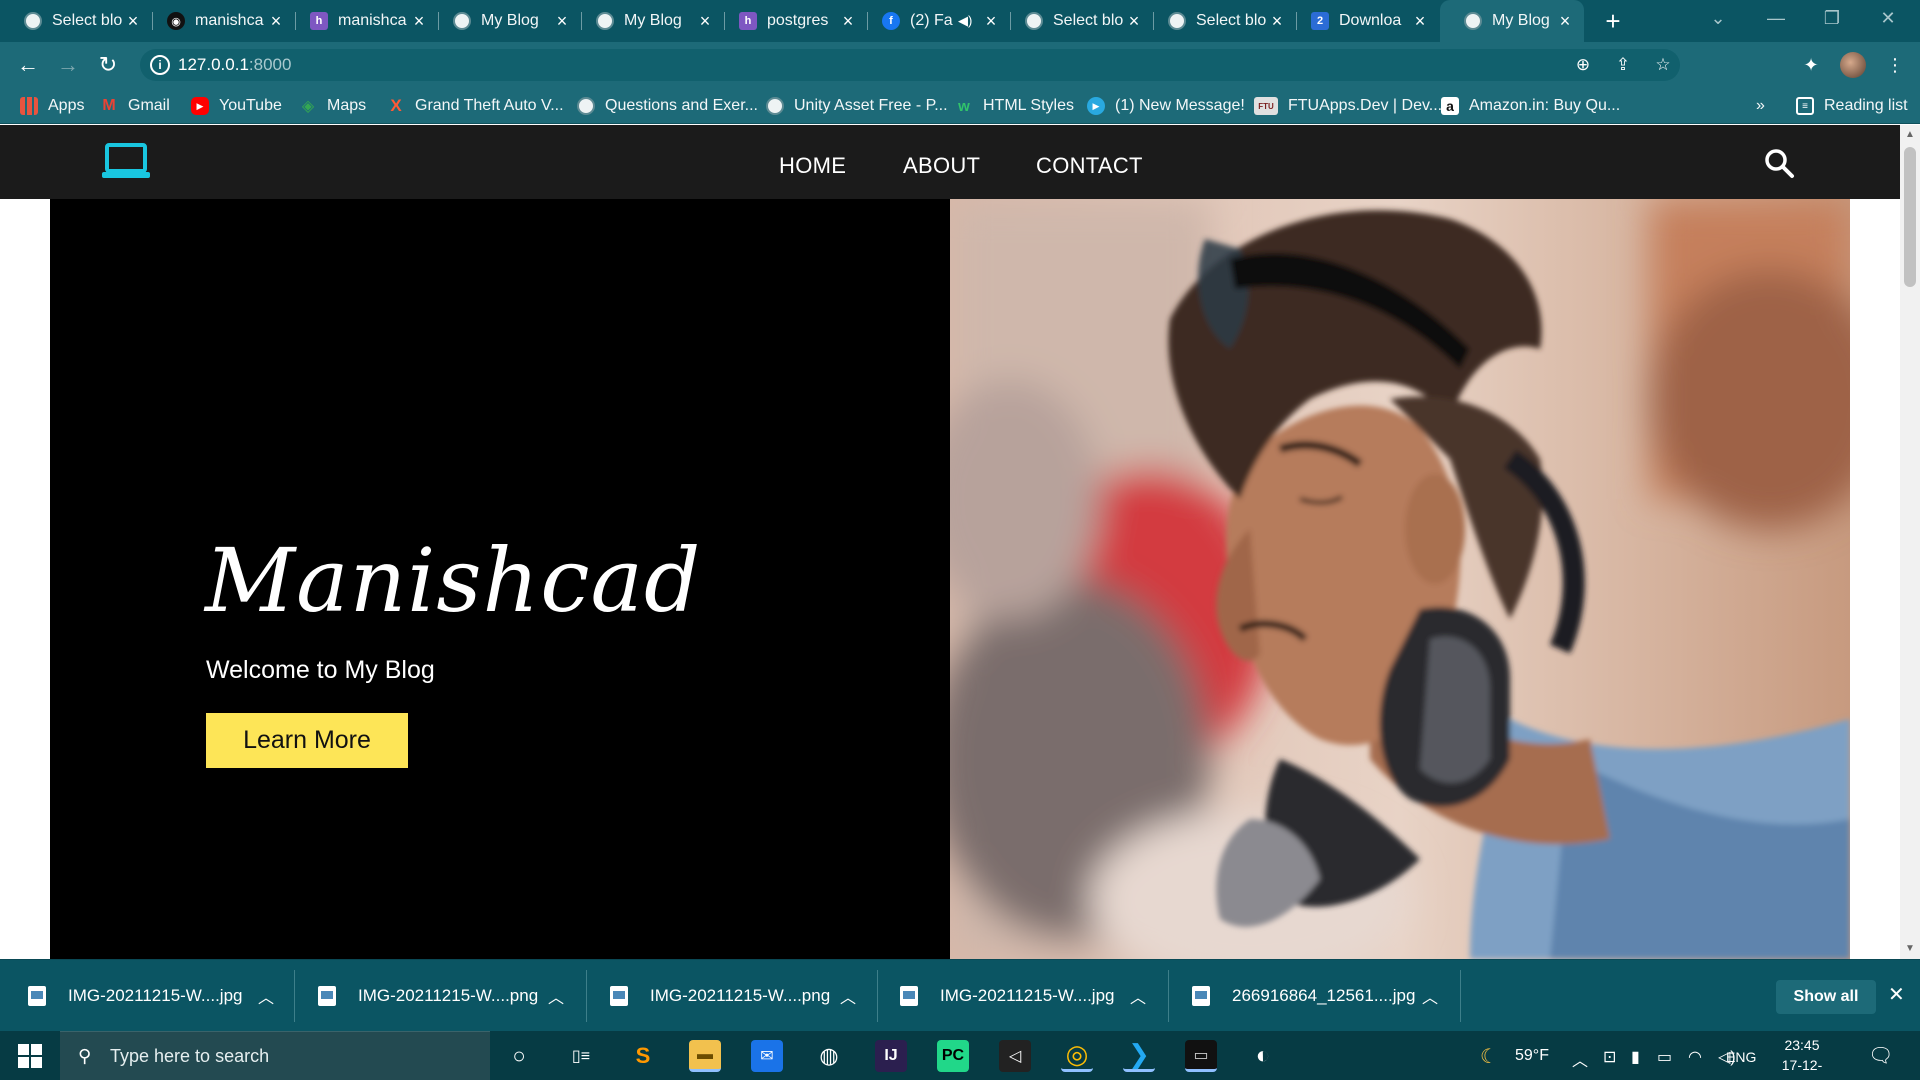  I want to click on back-arrow-icon: ←, so click(28, 65).